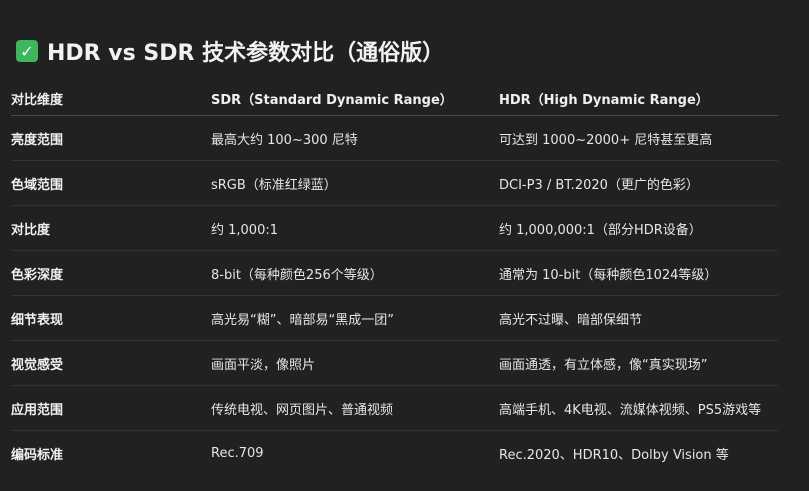 The width and height of the screenshot is (809, 491). I want to click on cell-sdr: sRGB（标准红绿蓝）, so click(355, 183).